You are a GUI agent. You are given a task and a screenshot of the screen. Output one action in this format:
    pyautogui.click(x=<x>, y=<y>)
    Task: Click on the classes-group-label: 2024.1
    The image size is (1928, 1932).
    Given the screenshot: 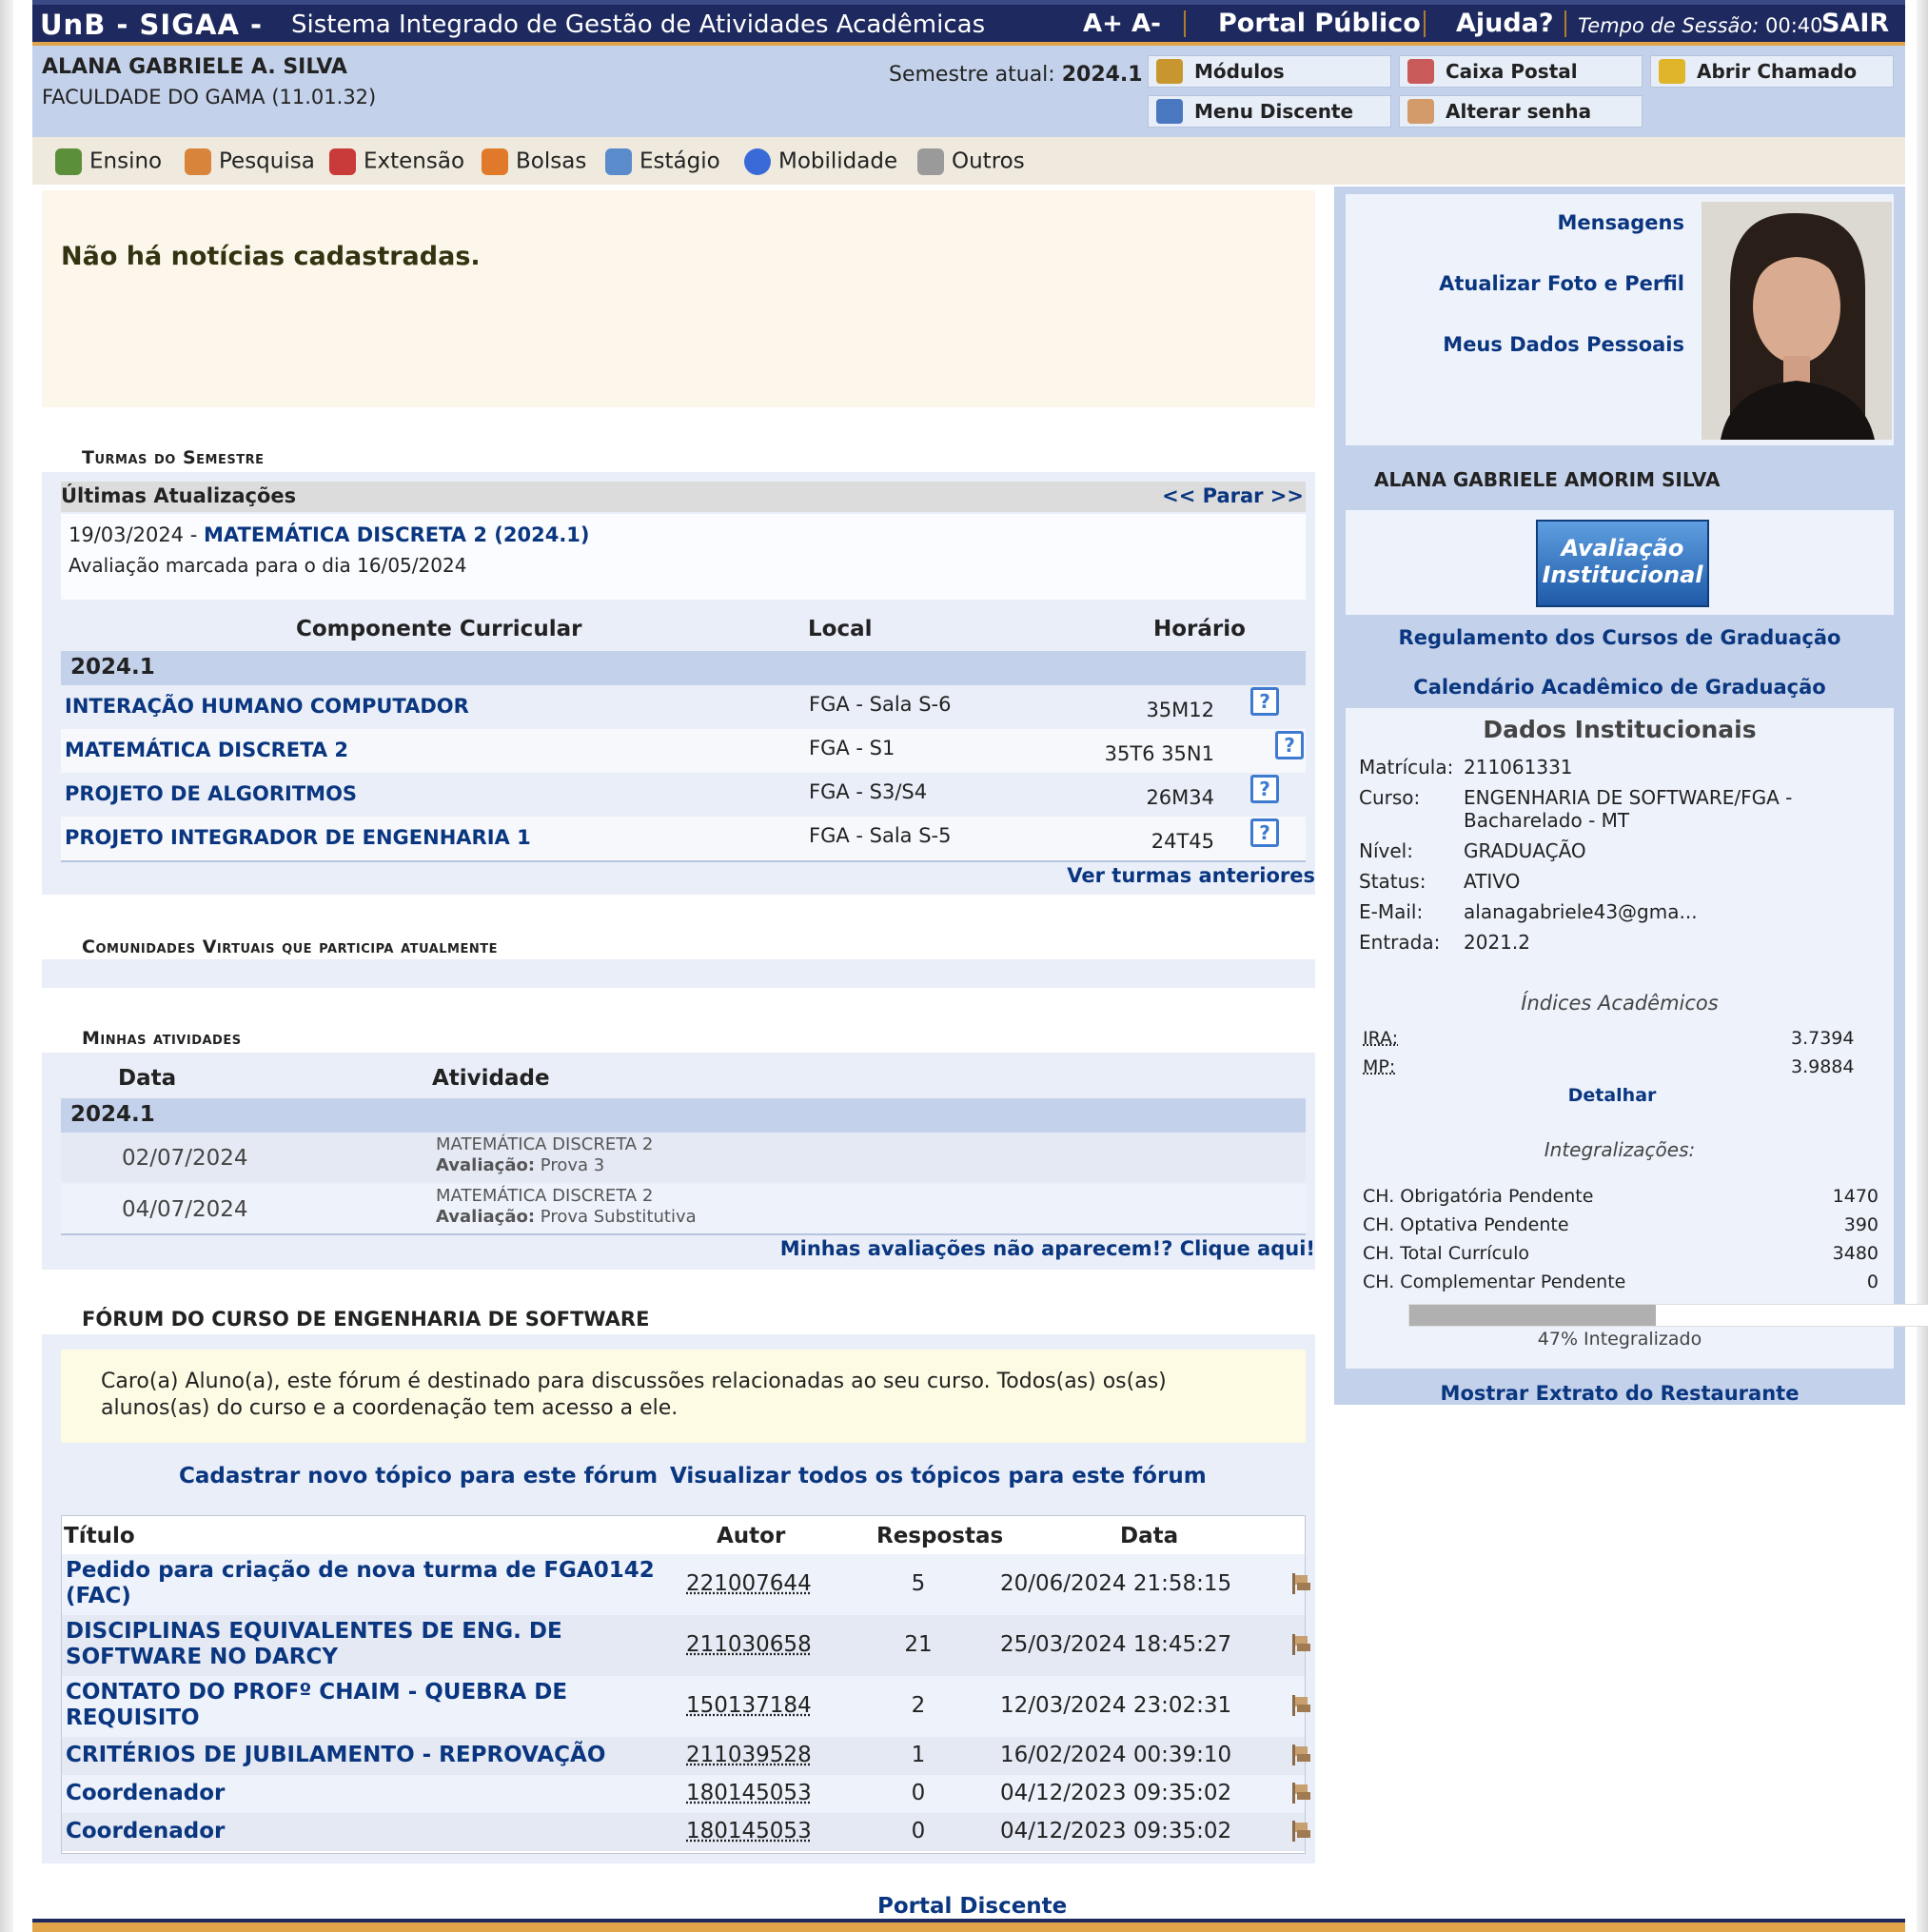 What is the action you would take?
    pyautogui.click(x=112, y=667)
    